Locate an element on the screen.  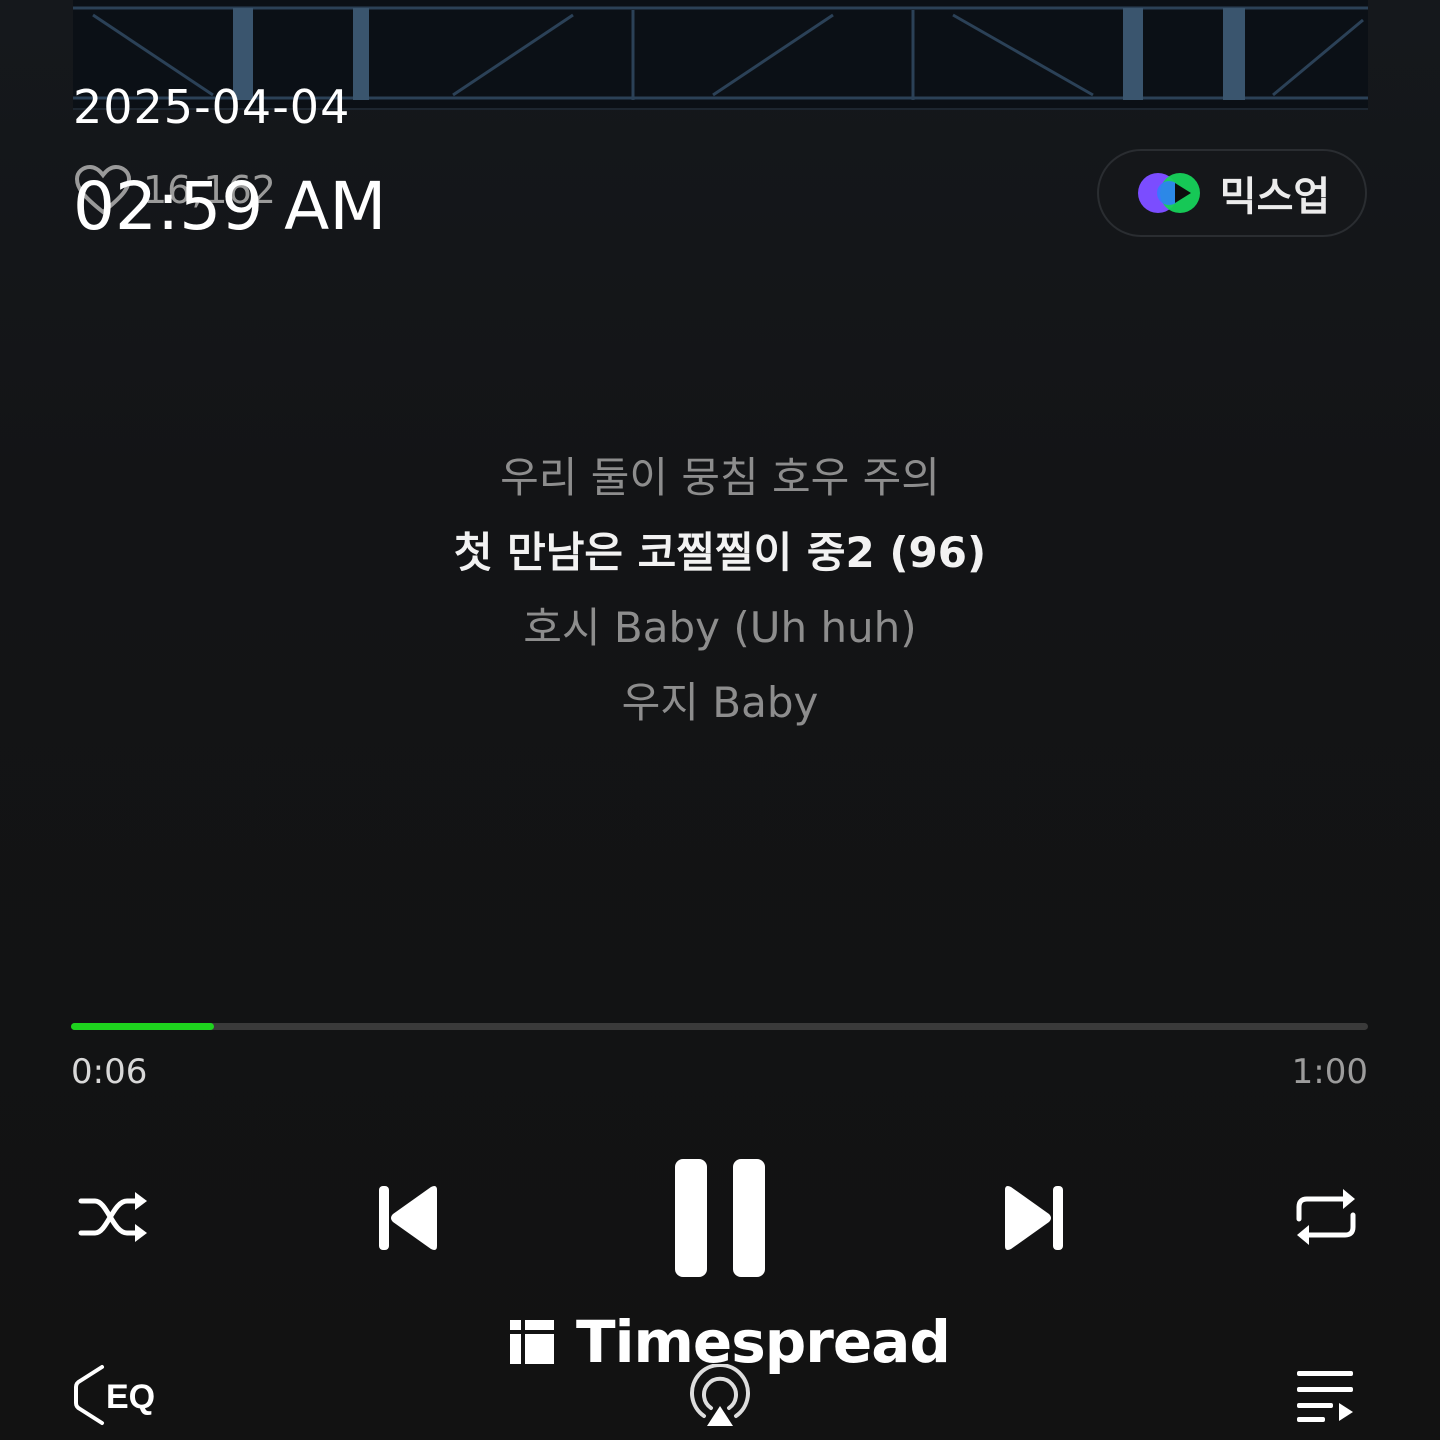
previous-button is located at coordinates (408, 1218).